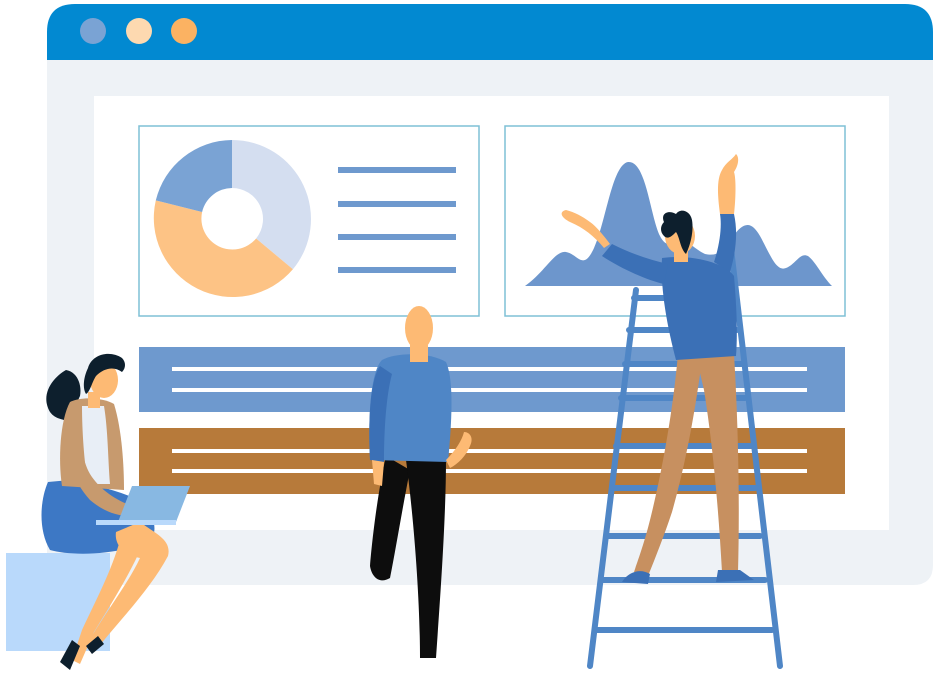  I want to click on laptop-base, so click(136, 522).